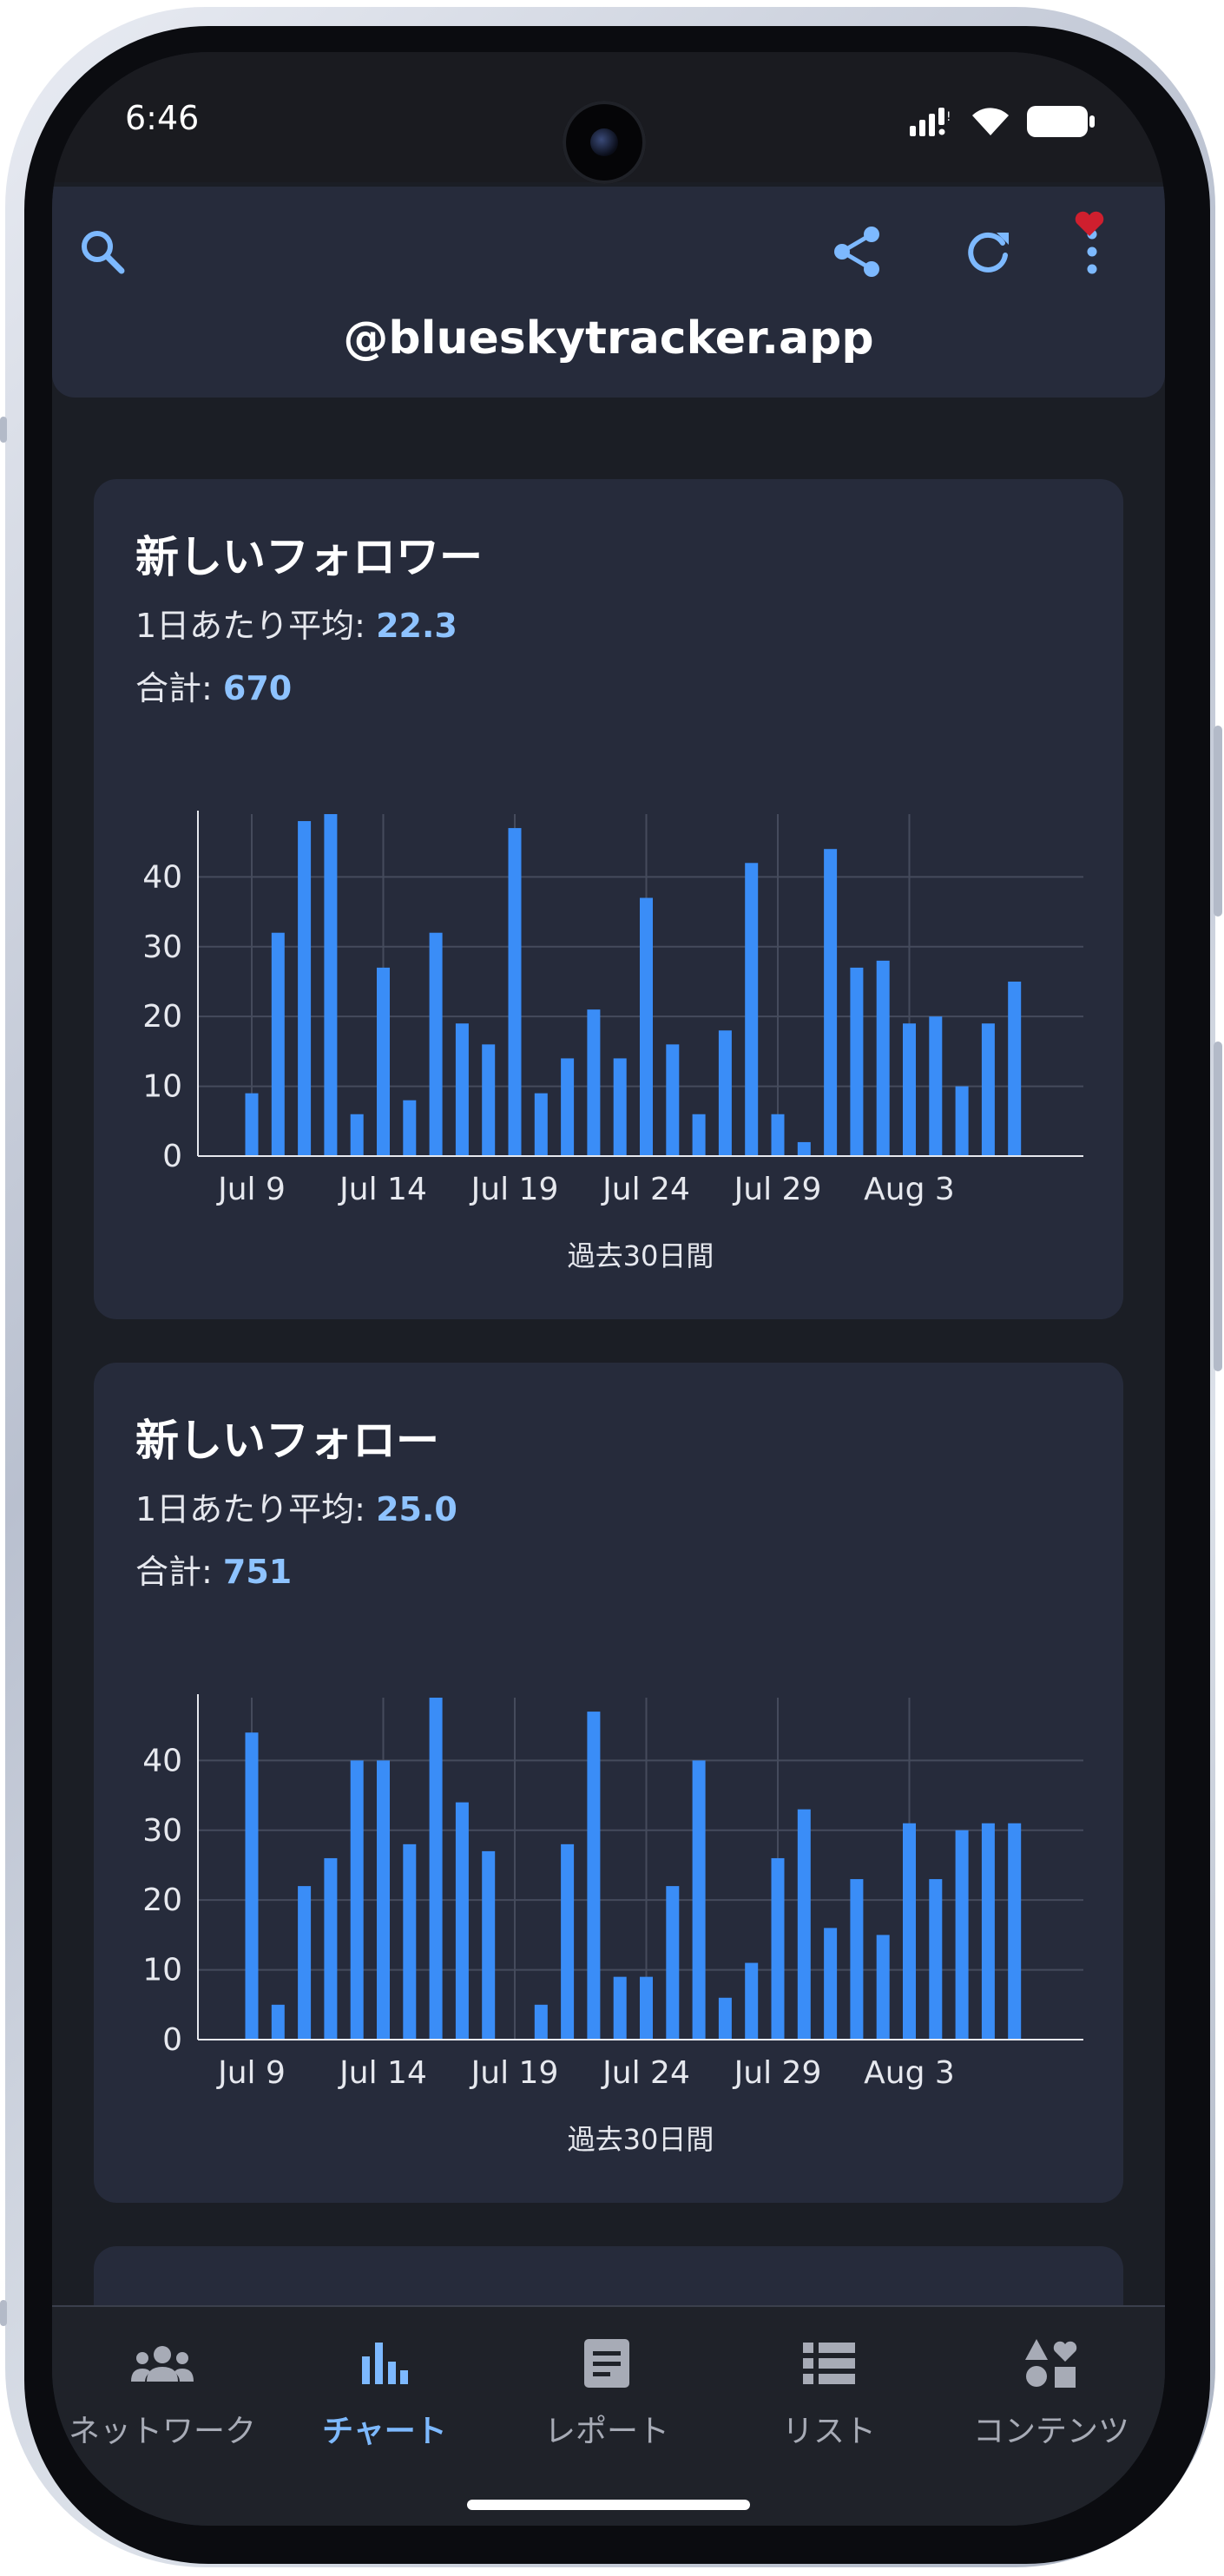 Image resolution: width=1224 pixels, height=2576 pixels. What do you see at coordinates (251, 2073) in the screenshot?
I see `x-tick-label: Jul 9` at bounding box center [251, 2073].